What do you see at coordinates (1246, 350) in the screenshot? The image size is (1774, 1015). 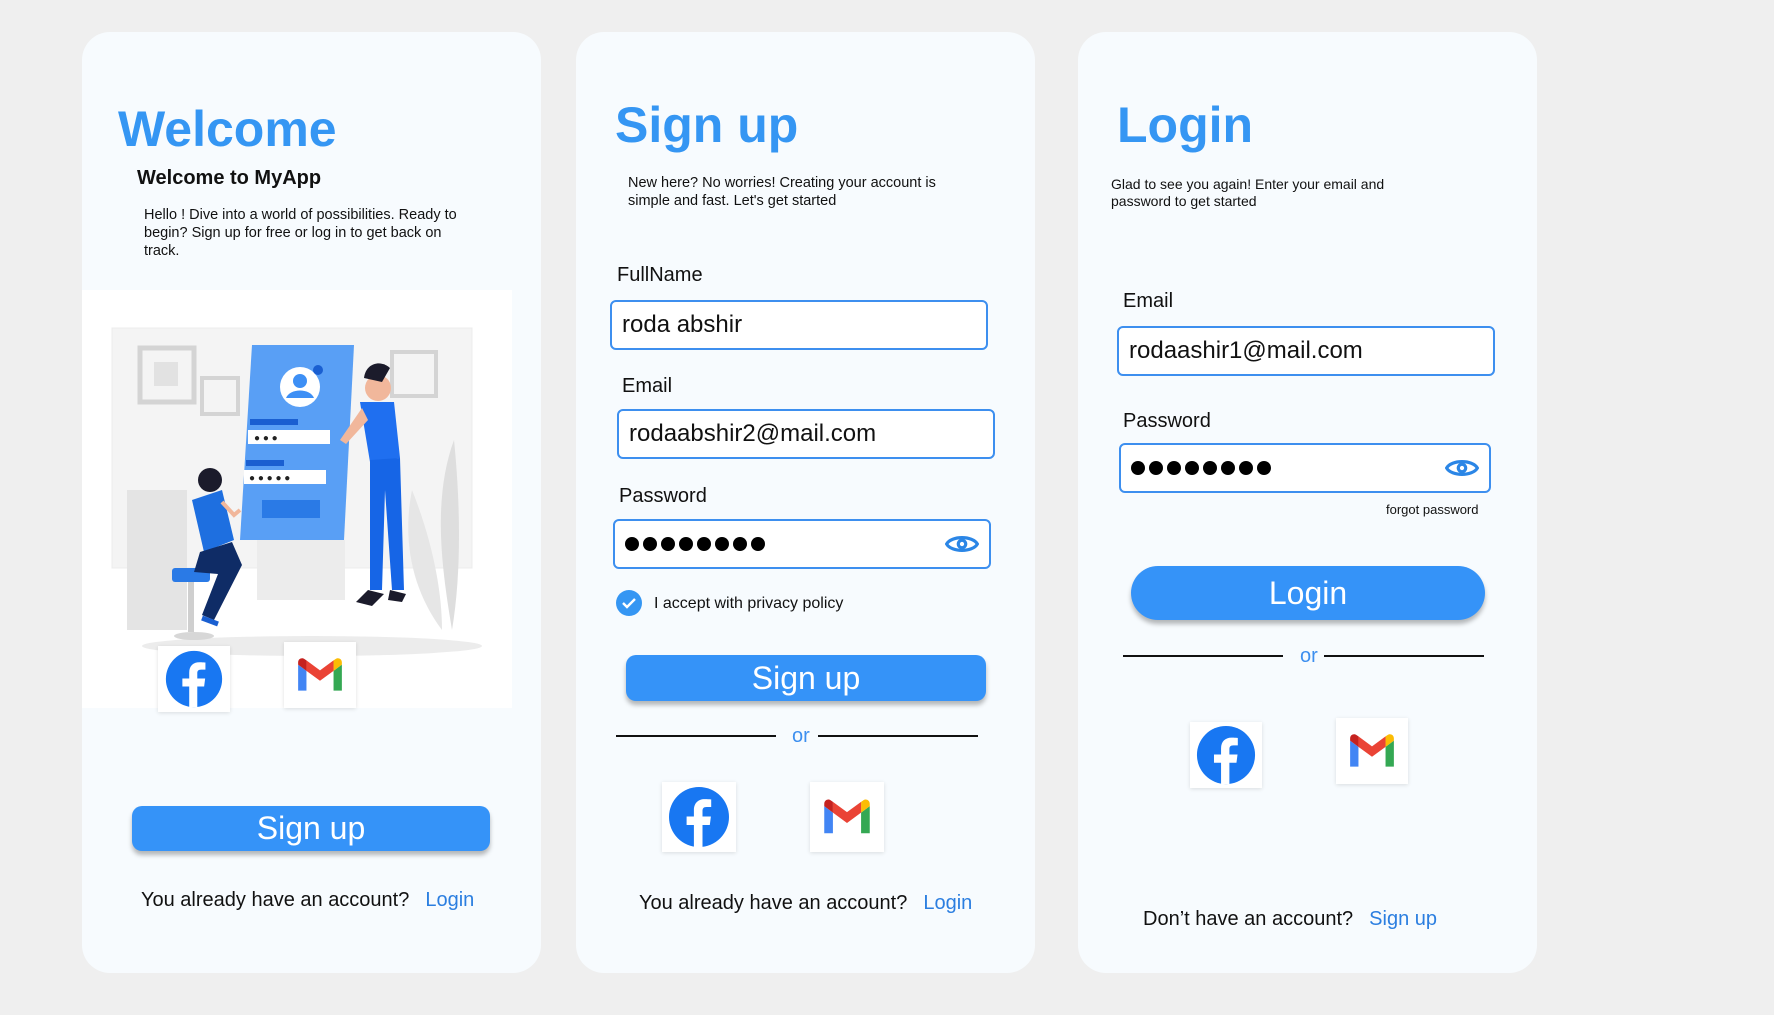 I see `login-email-value: rodaashir1@mail.com` at bounding box center [1246, 350].